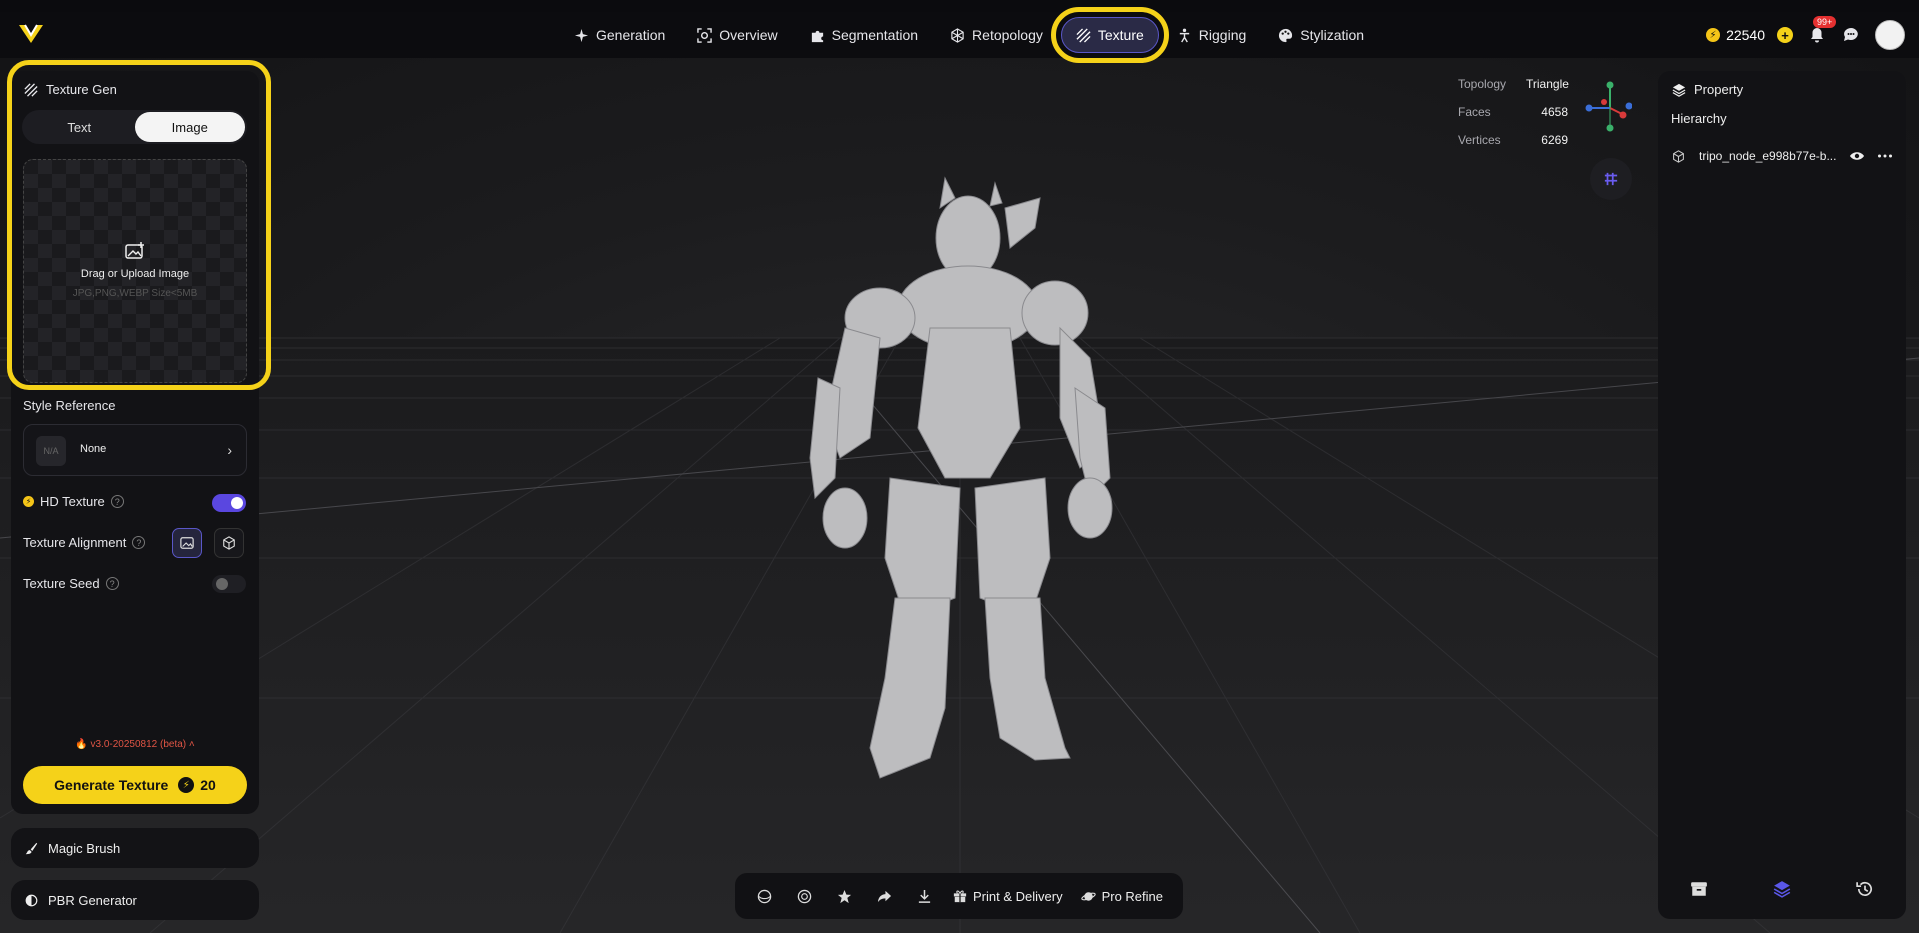  What do you see at coordinates (31, 34) in the screenshot?
I see `app-logo` at bounding box center [31, 34].